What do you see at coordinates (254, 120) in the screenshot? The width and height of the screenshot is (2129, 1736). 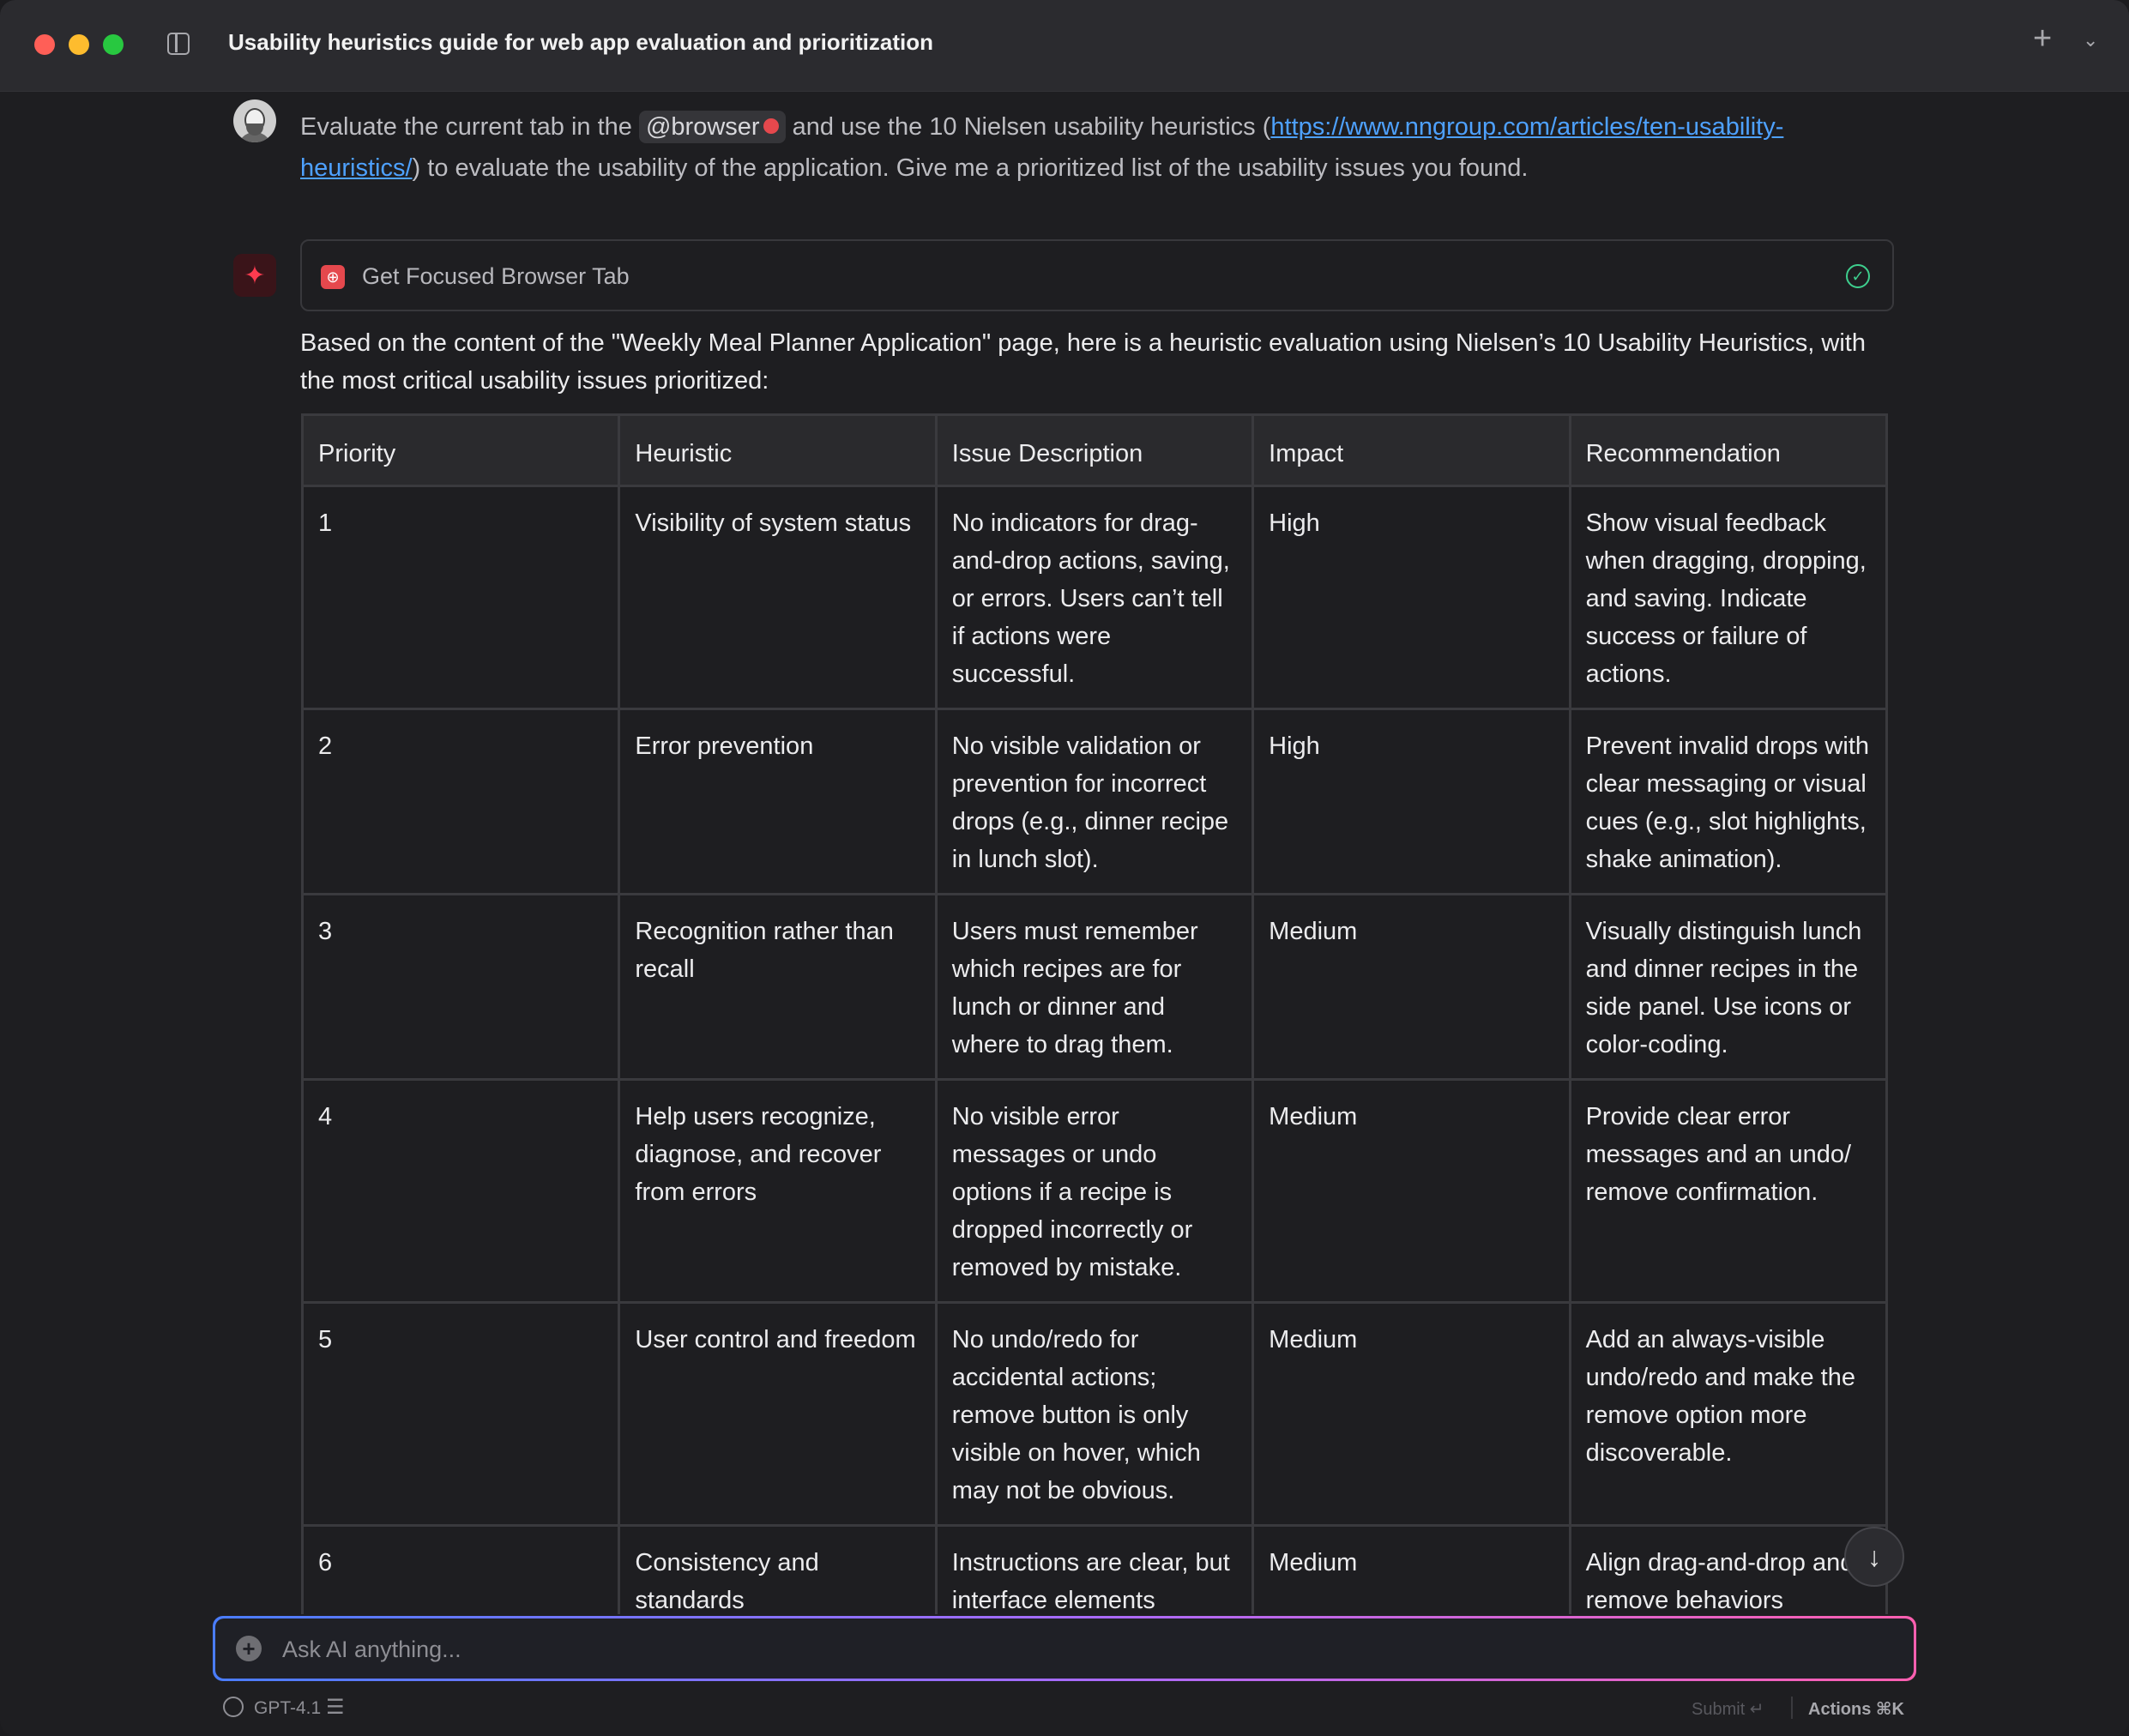 I see `user-avatar` at bounding box center [254, 120].